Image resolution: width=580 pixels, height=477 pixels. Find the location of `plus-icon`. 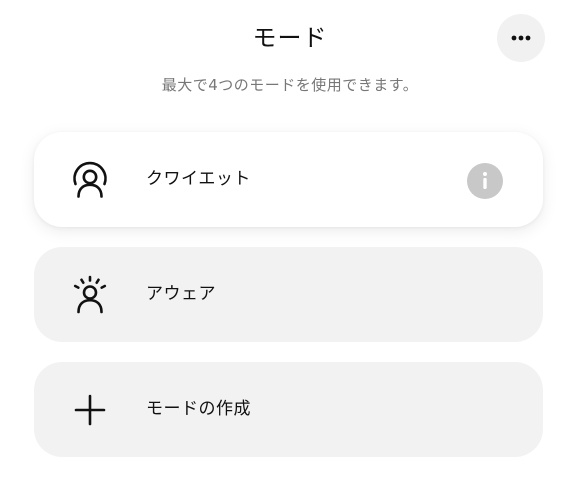

plus-icon is located at coordinates (90, 410).